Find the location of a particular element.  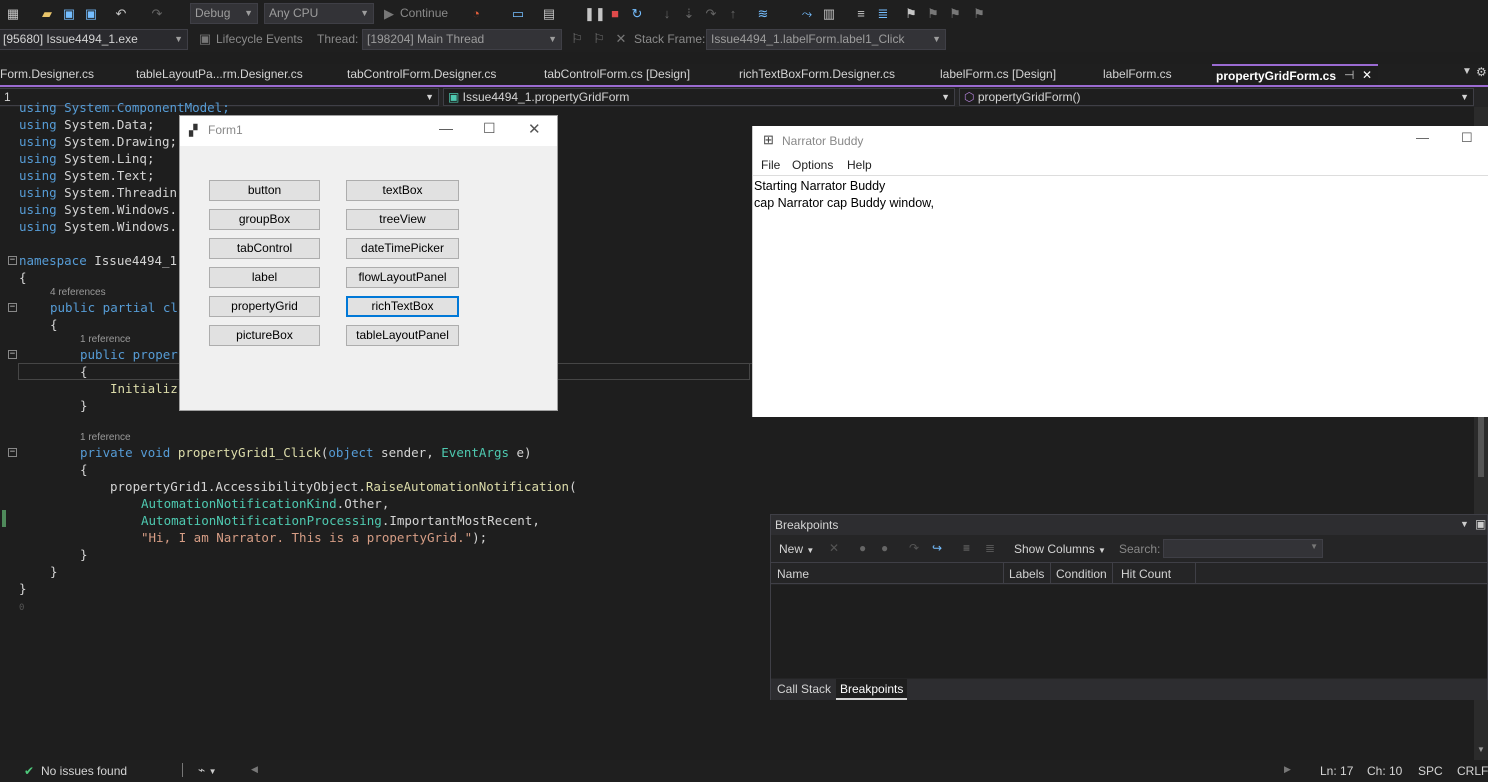

step-over-icon: ⇣ is located at coordinates (689, 14).